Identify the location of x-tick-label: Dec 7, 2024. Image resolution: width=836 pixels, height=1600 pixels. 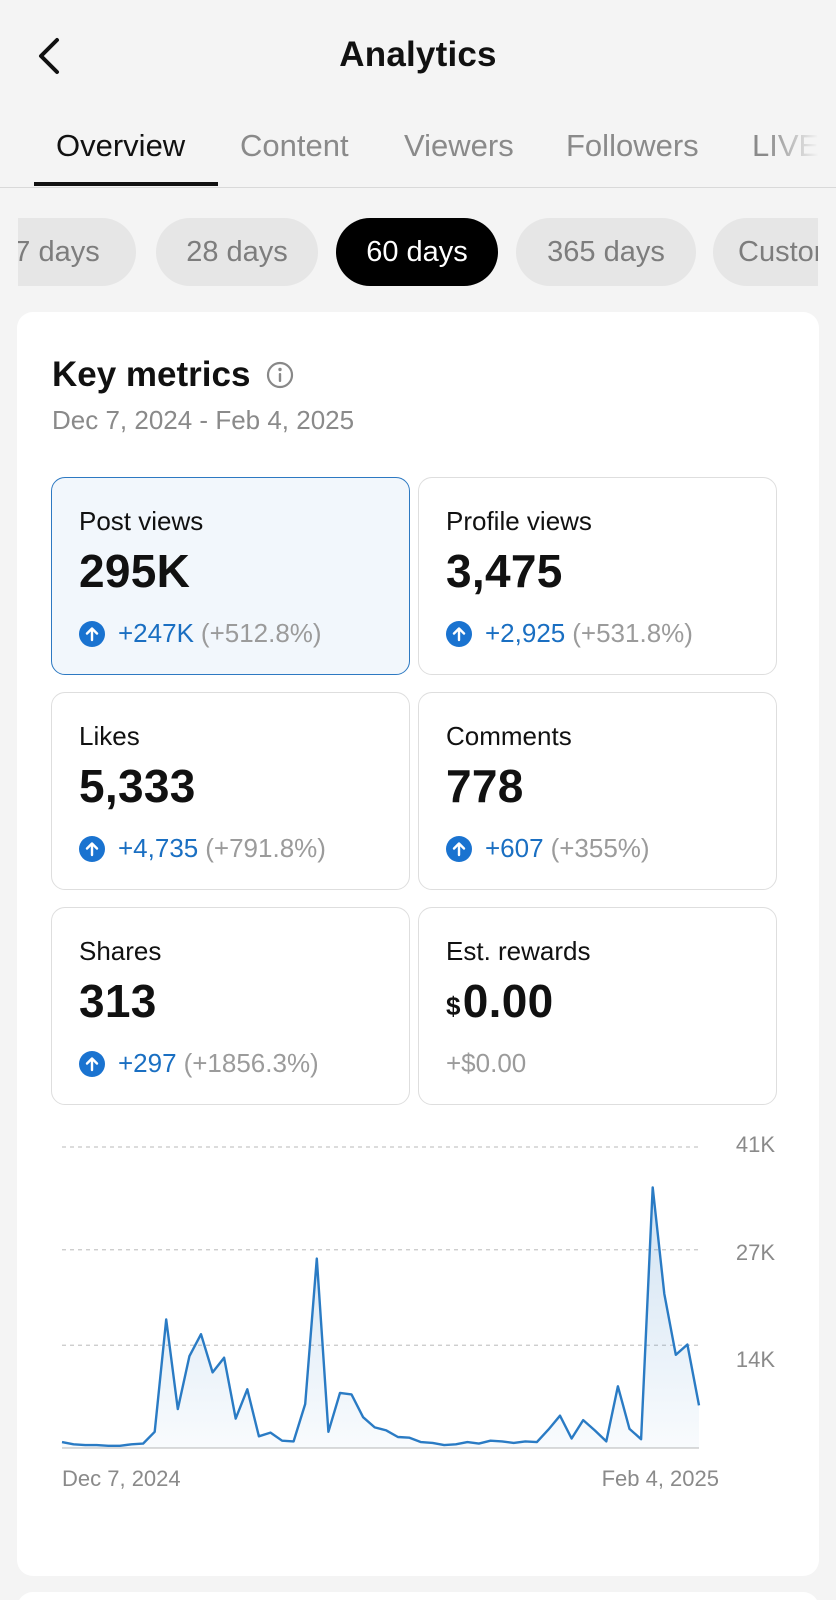
(121, 1478).